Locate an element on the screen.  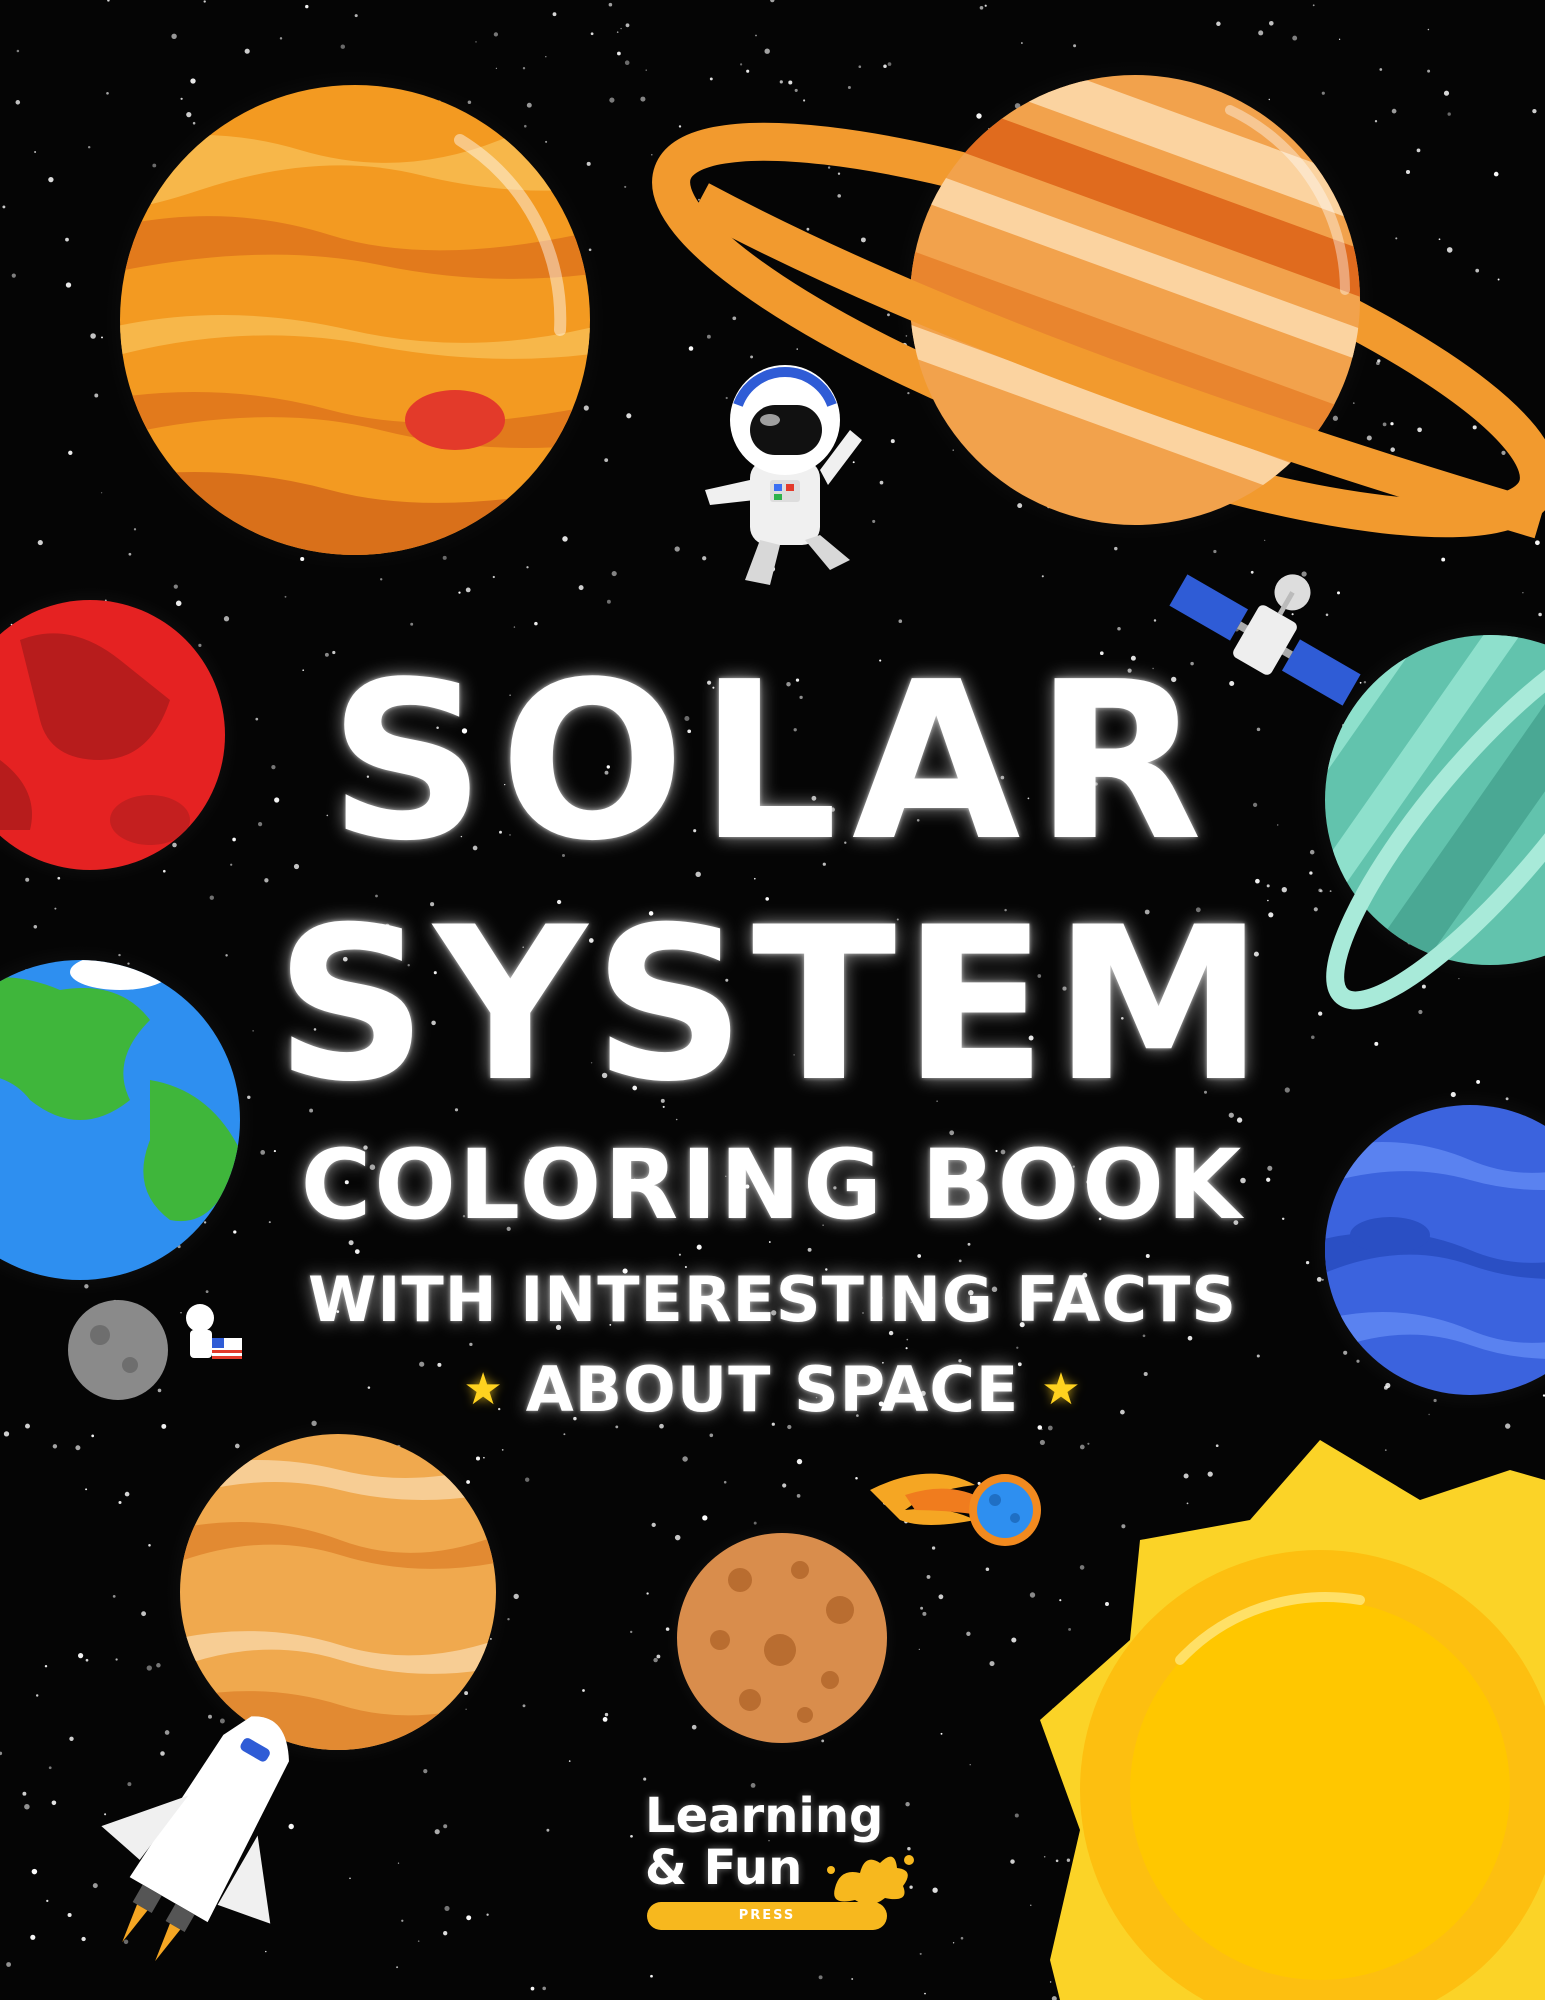
publisher-logo: Learning & Fun PRESS is located at coordinates (790, 1865).